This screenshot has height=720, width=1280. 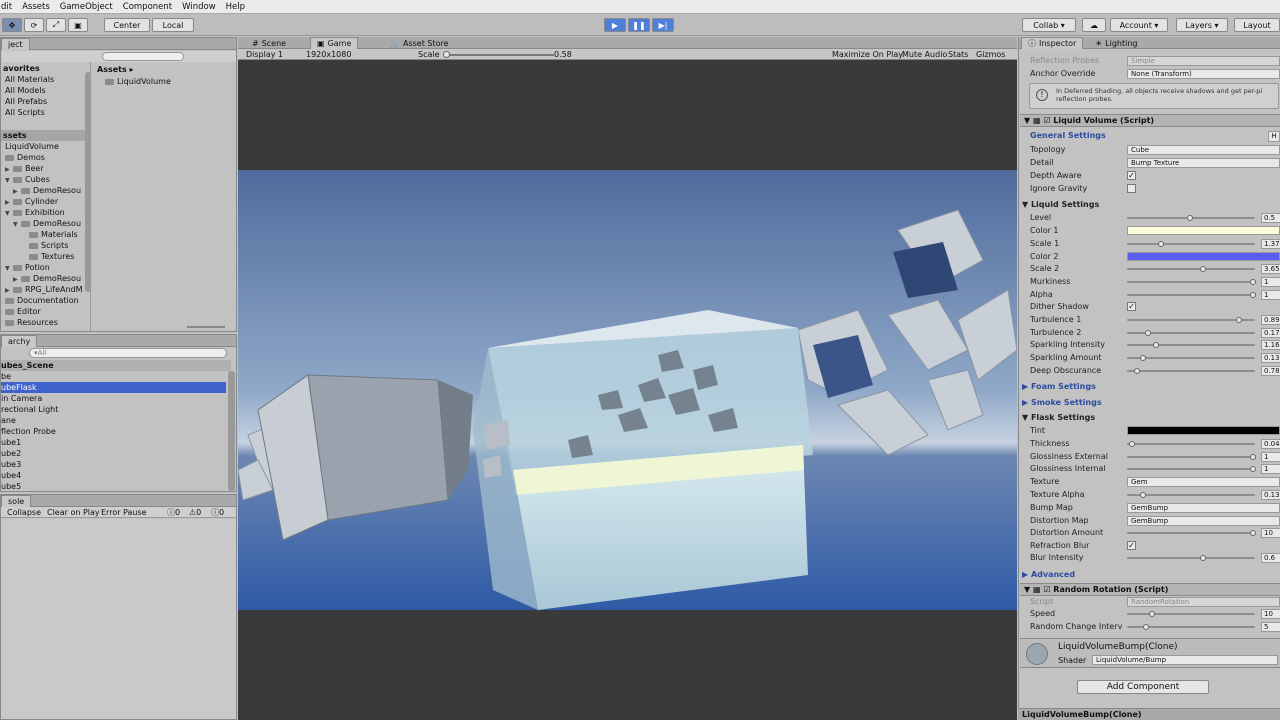 What do you see at coordinates (1027, 120) in the screenshot?
I see `foldout-icon: ▼` at bounding box center [1027, 120].